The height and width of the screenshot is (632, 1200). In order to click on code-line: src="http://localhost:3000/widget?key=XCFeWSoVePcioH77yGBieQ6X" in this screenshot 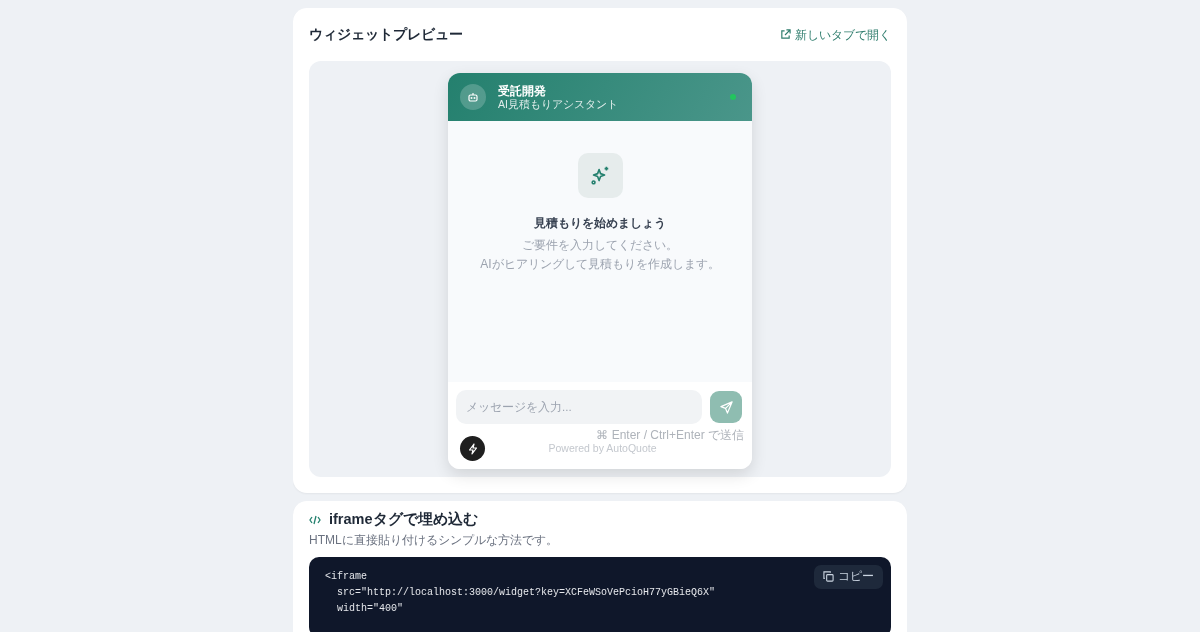, I will do `click(526, 592)`.